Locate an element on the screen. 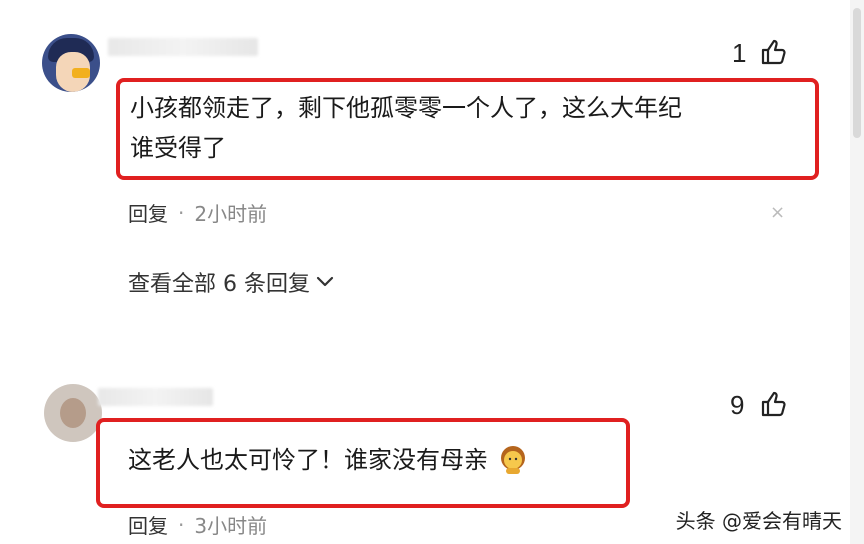  like-count: 1 is located at coordinates (739, 53).